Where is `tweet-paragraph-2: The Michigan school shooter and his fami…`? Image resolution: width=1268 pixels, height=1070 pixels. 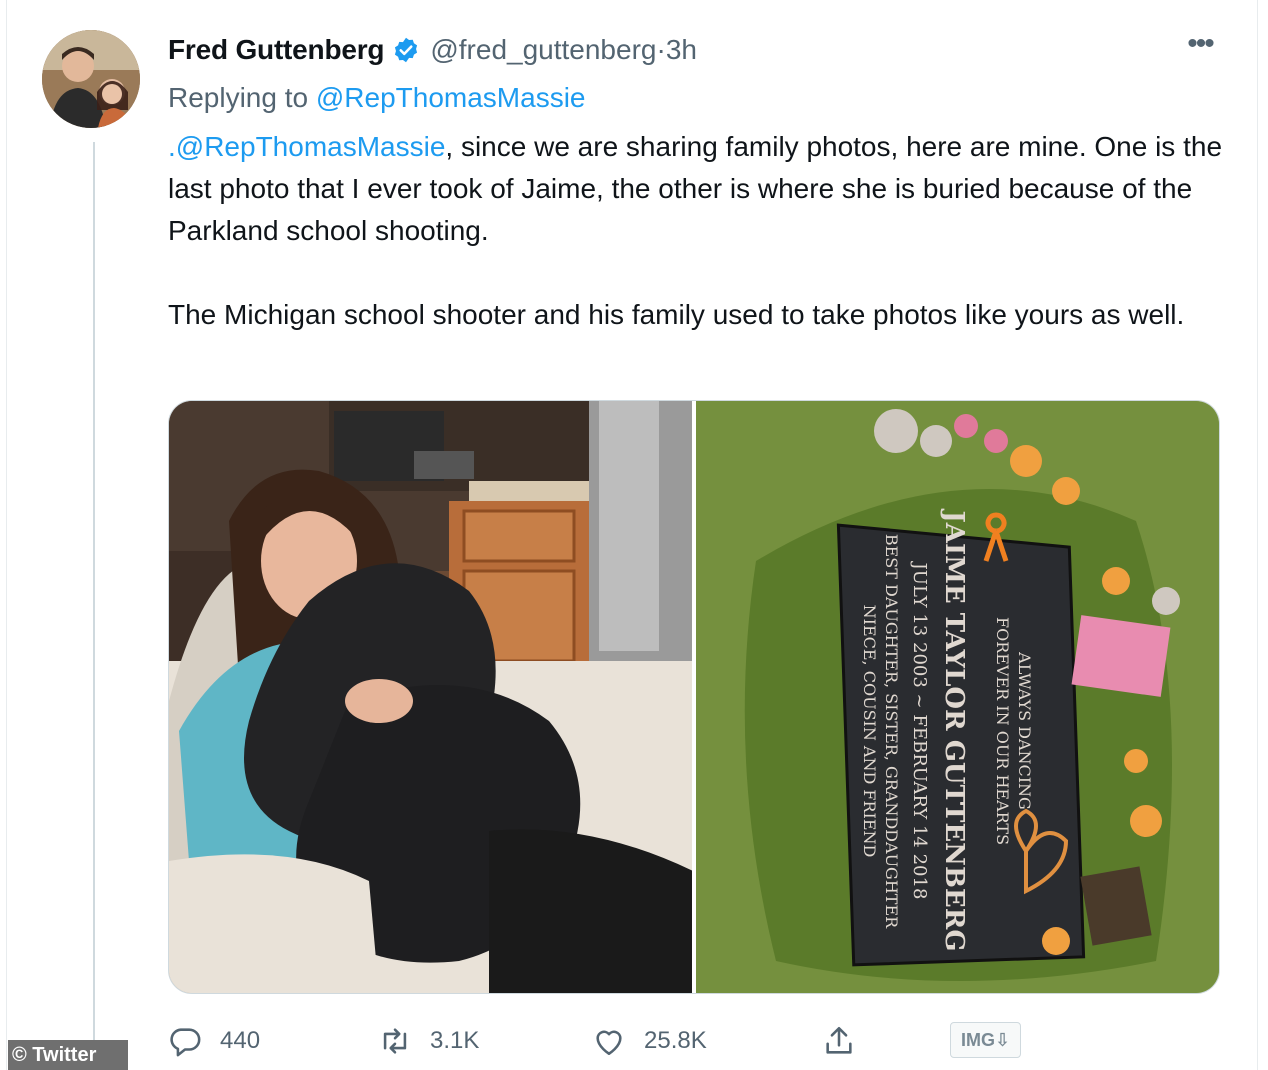 tweet-paragraph-2: The Michigan school shooter and his fami… is located at coordinates (676, 314).